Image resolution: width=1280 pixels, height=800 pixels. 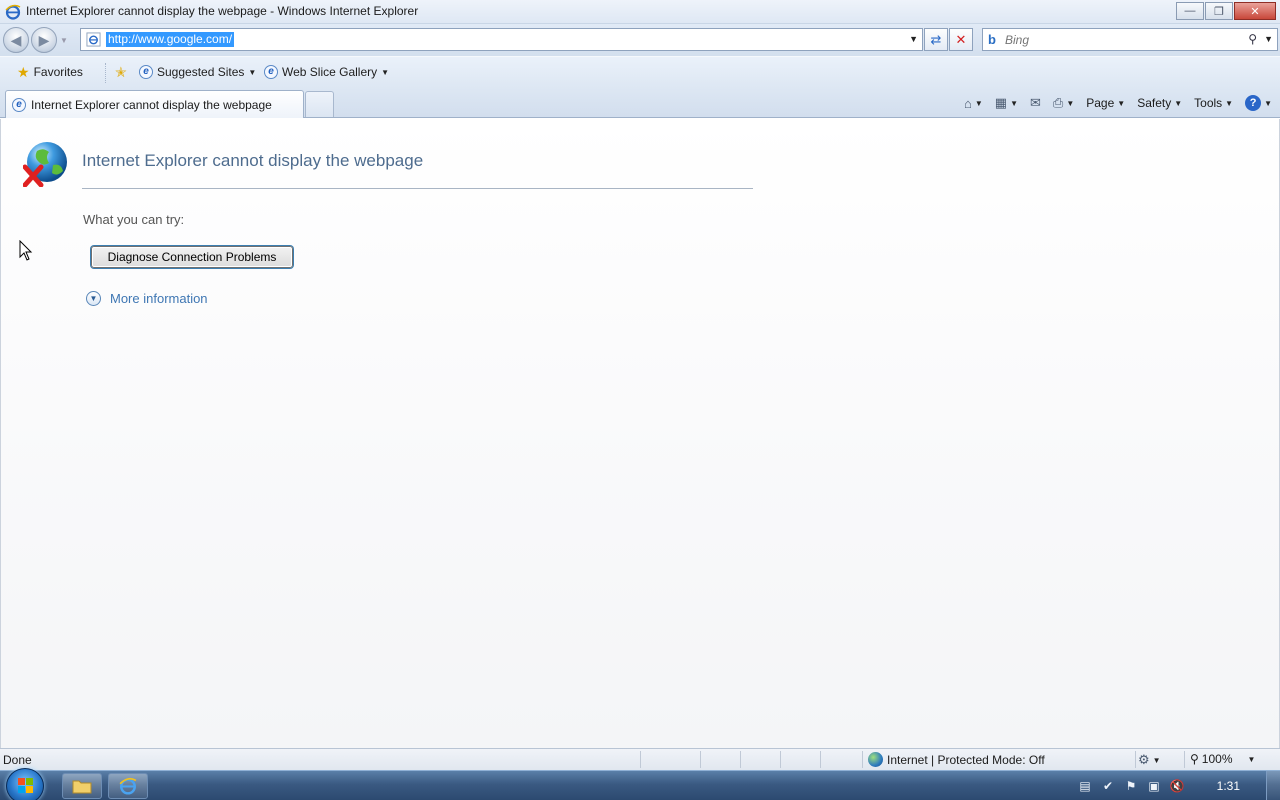 I want to click on tools-menu: Tools ▼, so click(x=1213, y=103).